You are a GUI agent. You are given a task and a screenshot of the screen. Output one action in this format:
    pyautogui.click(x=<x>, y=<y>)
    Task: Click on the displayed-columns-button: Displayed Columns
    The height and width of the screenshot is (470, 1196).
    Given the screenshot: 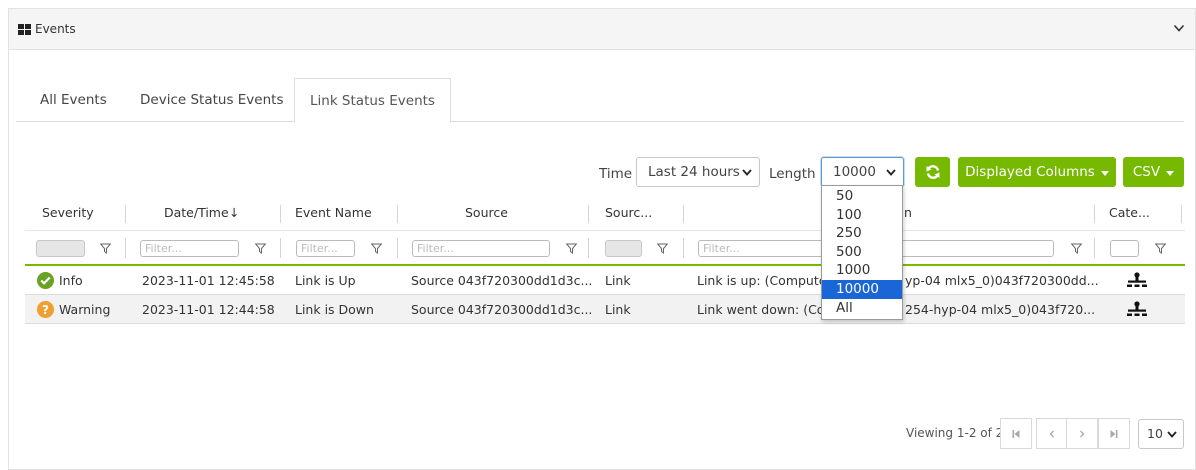 What is the action you would take?
    pyautogui.click(x=1037, y=172)
    